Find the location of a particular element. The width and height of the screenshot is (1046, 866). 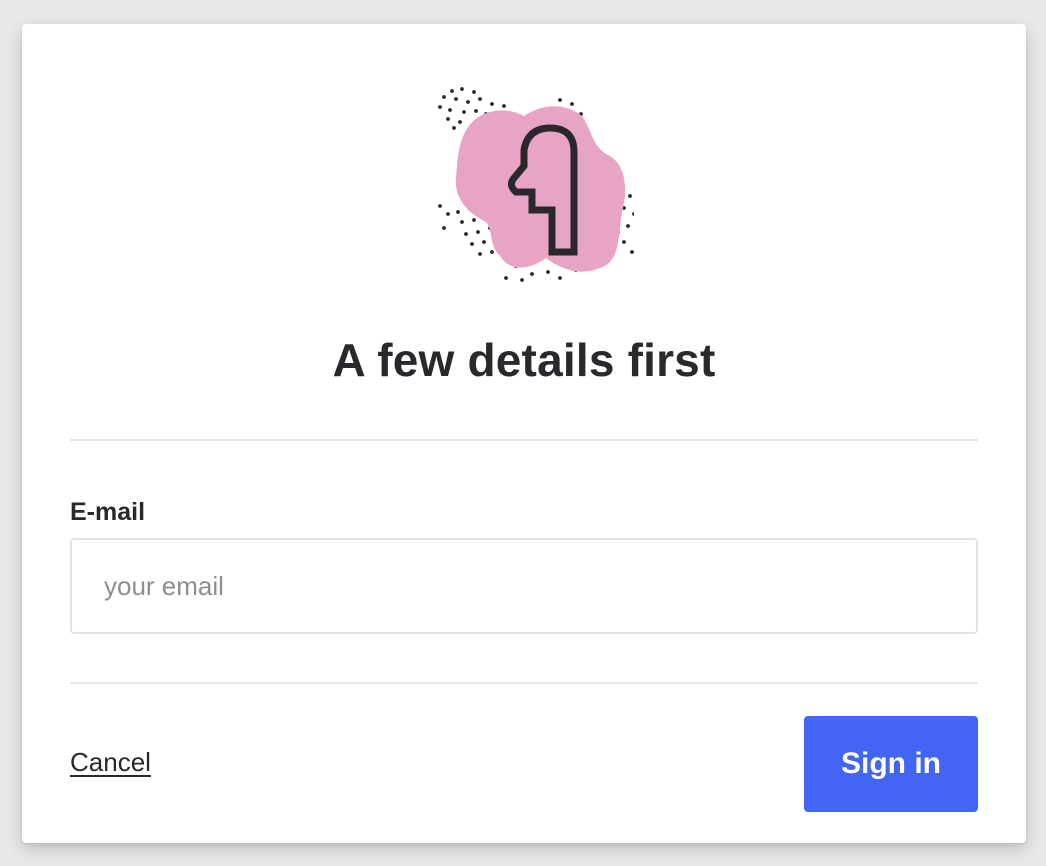

divider-bottom is located at coordinates (524, 683).